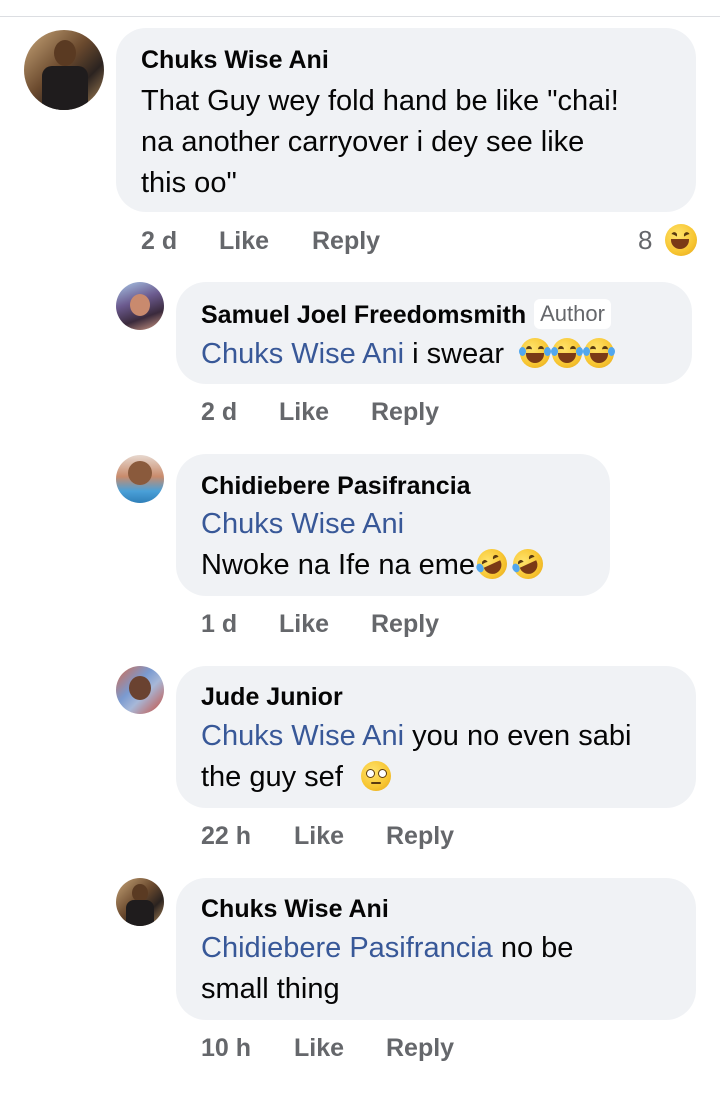 The width and height of the screenshot is (720, 1116). What do you see at coordinates (226, 1048) in the screenshot?
I see `comment-time: 10 h` at bounding box center [226, 1048].